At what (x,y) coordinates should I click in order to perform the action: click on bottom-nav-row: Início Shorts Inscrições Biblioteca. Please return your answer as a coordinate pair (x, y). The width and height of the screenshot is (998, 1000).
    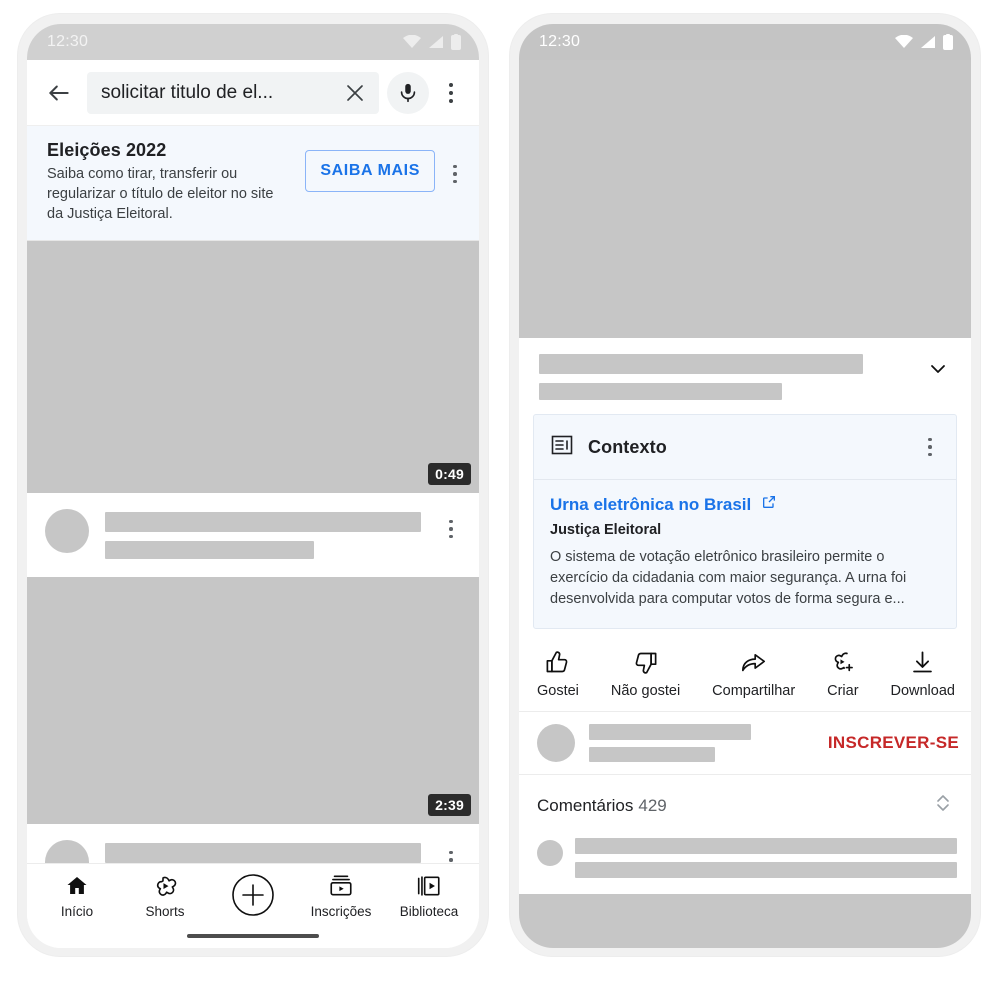
    Looking at the image, I should click on (253, 897).